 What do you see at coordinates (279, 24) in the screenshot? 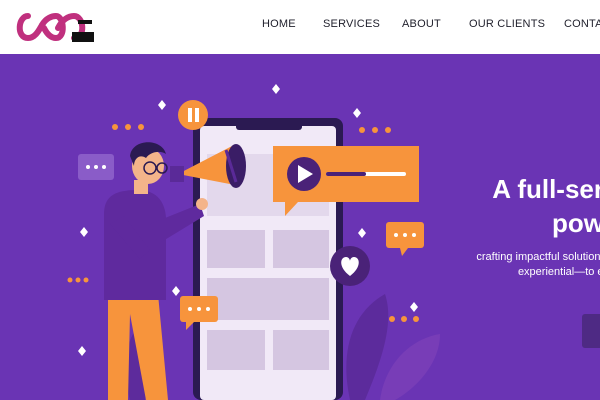
I see `nav-home: HOME` at bounding box center [279, 24].